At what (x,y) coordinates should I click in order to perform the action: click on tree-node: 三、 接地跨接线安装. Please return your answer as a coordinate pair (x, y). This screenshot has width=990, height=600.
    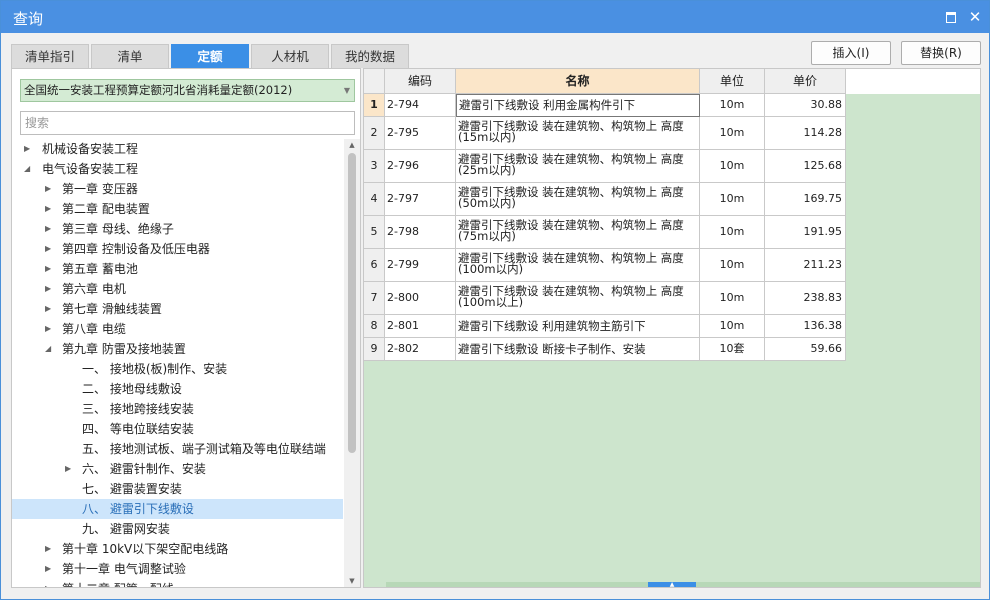
    Looking at the image, I should click on (177, 409).